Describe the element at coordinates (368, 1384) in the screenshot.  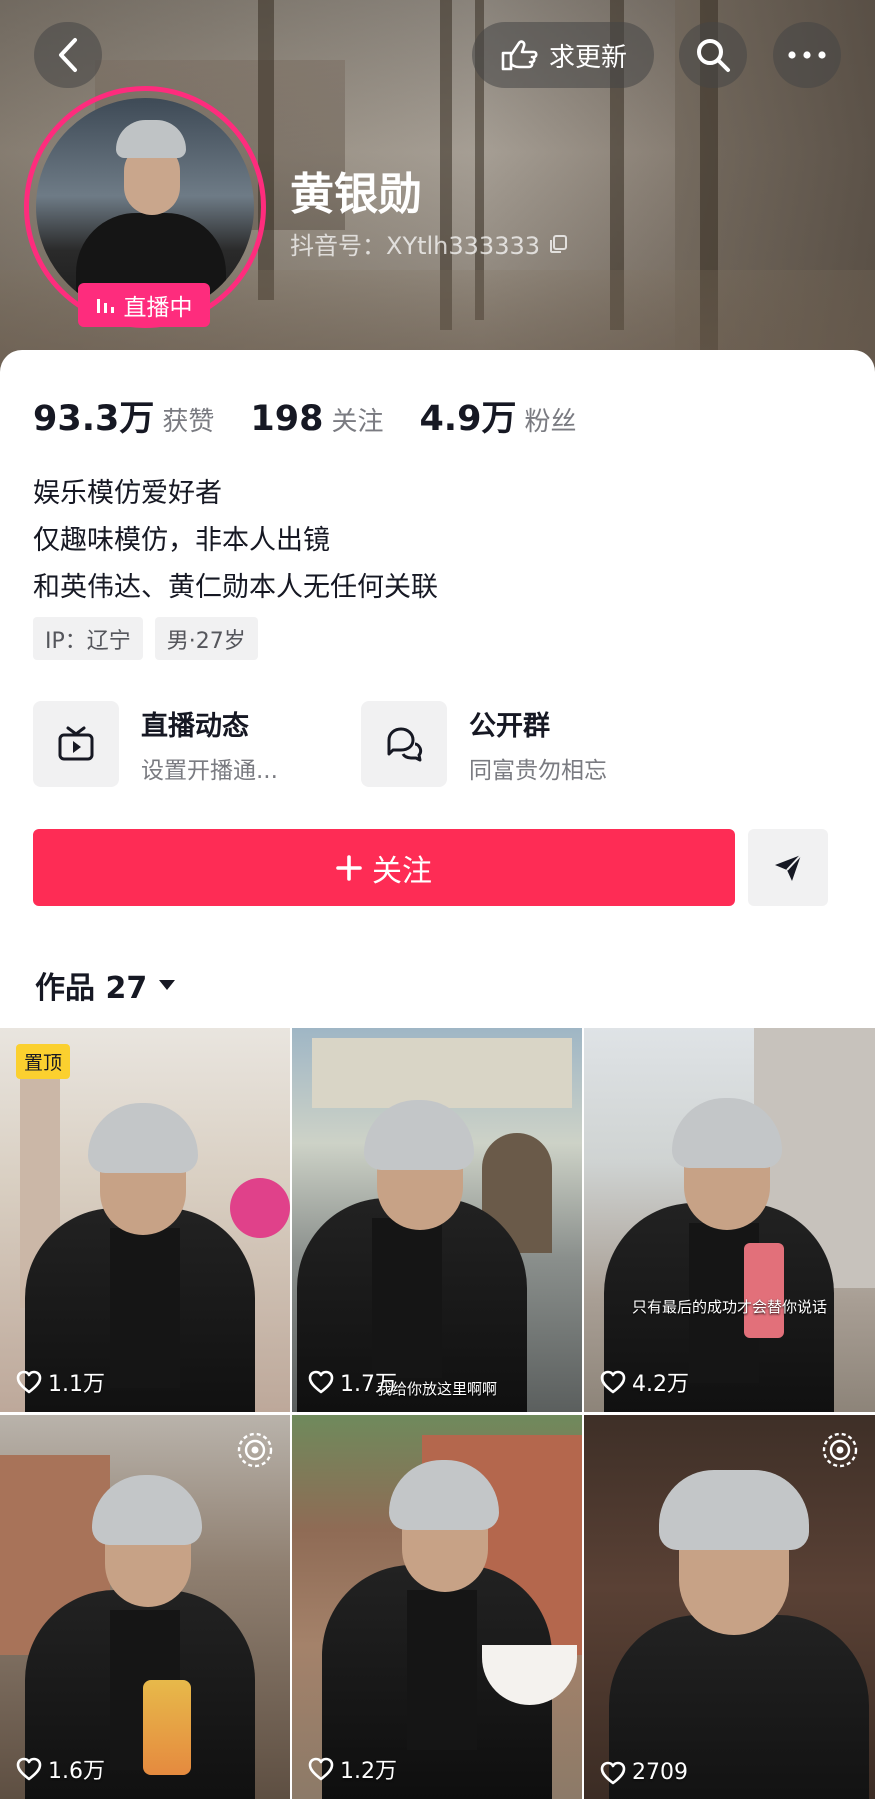
I see `video-likes-count: 1.7万` at that location.